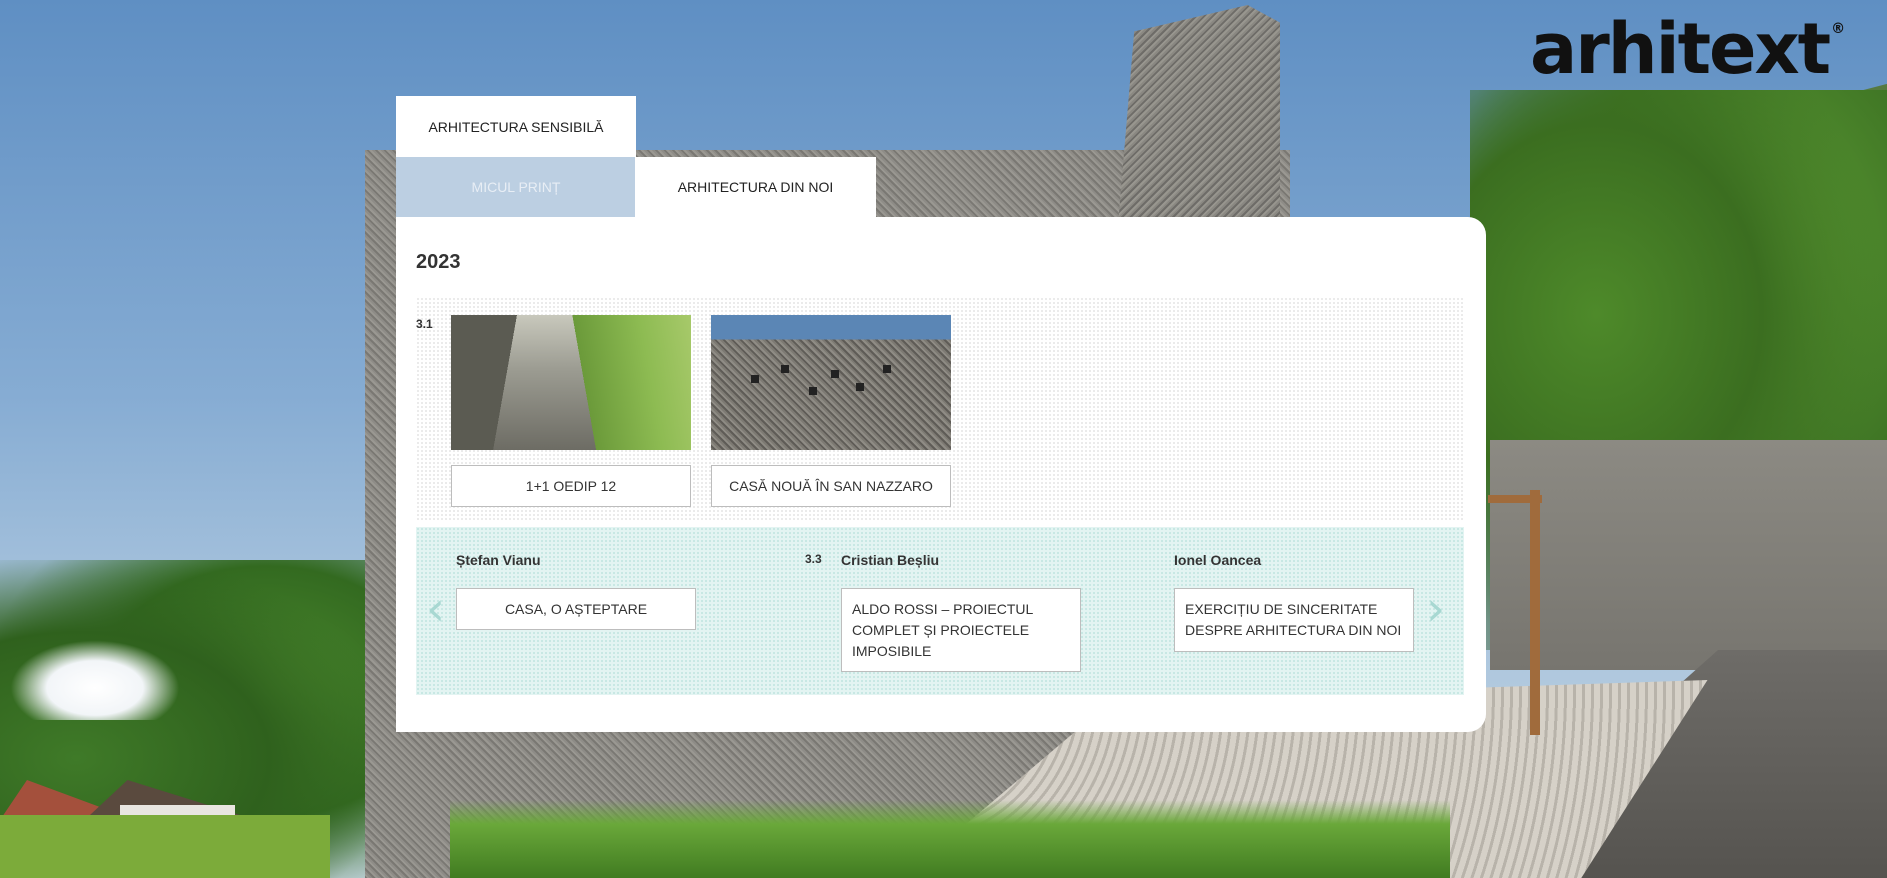 This screenshot has width=1887, height=878. What do you see at coordinates (576, 609) in the screenshot?
I see `article-button: CASA, O AȘTEPTARE` at bounding box center [576, 609].